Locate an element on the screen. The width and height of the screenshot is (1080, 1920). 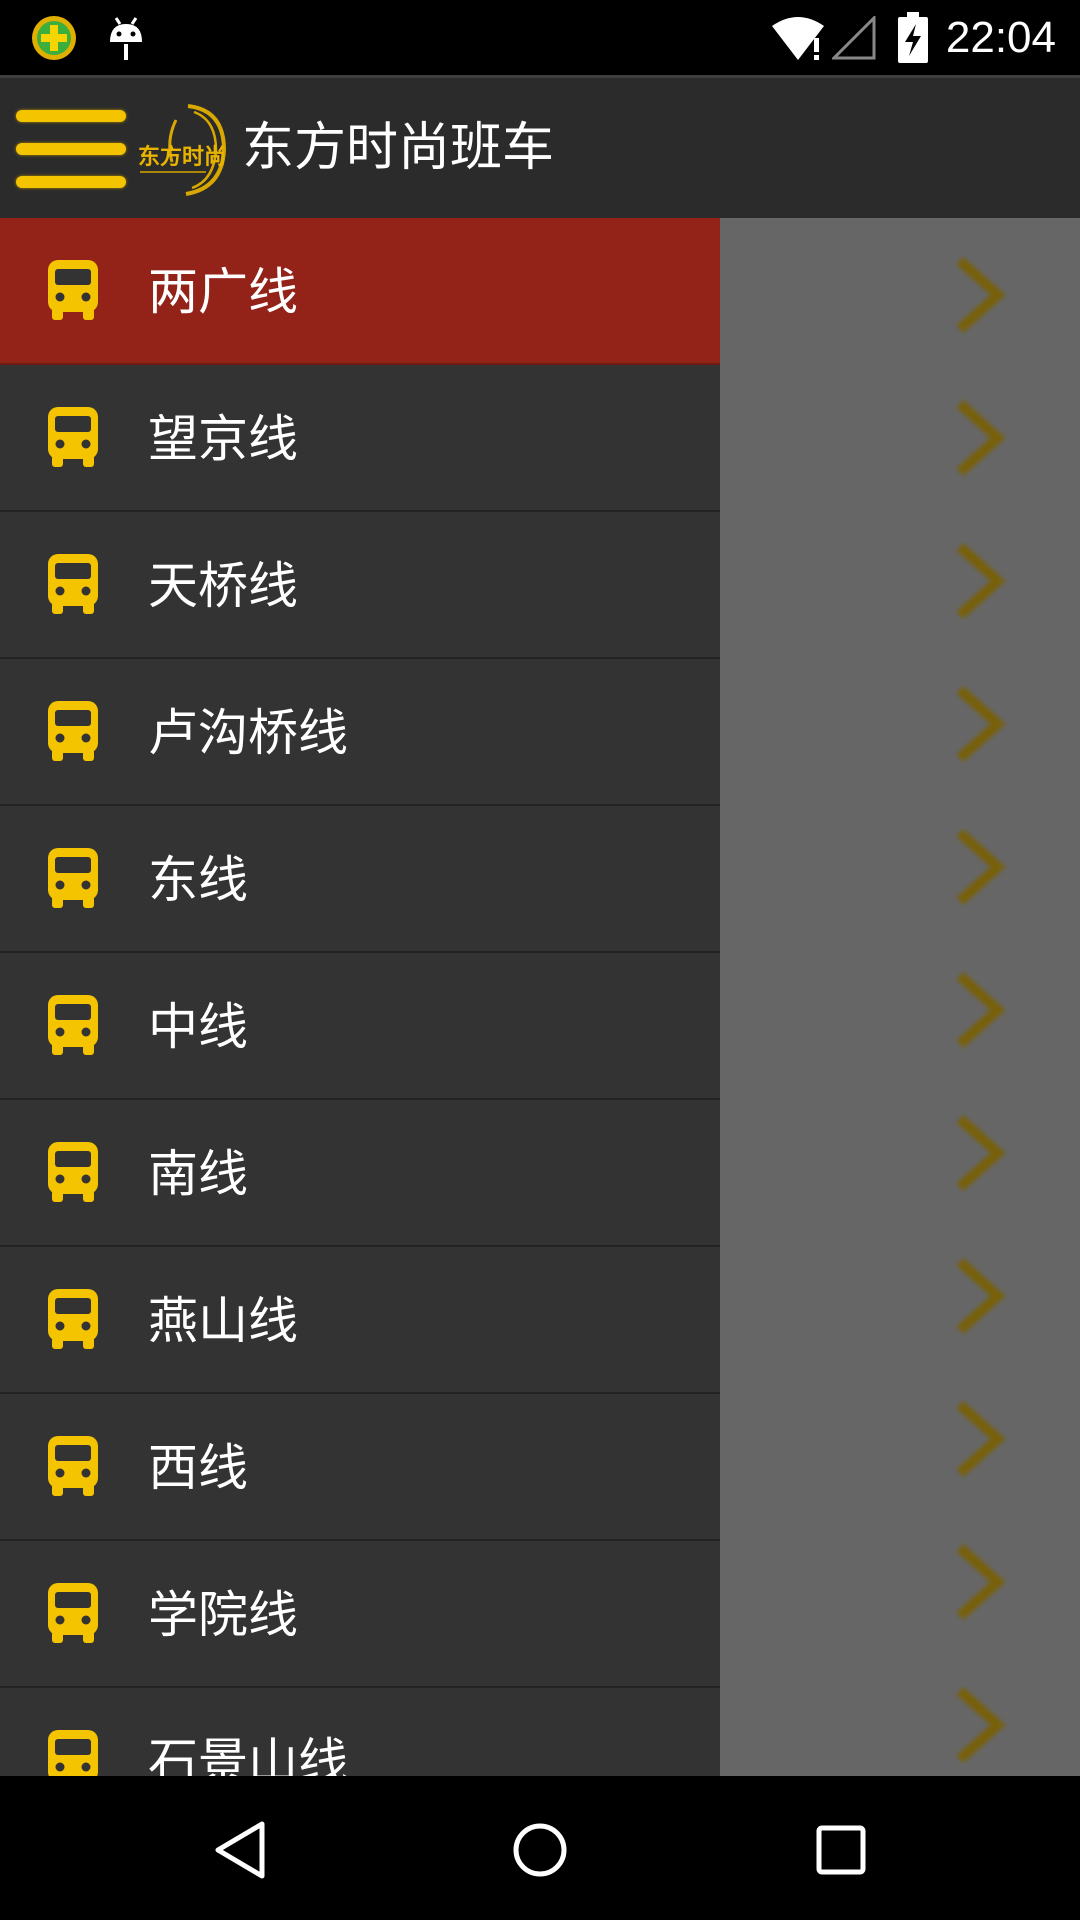
home-icon is located at coordinates (540, 1850).